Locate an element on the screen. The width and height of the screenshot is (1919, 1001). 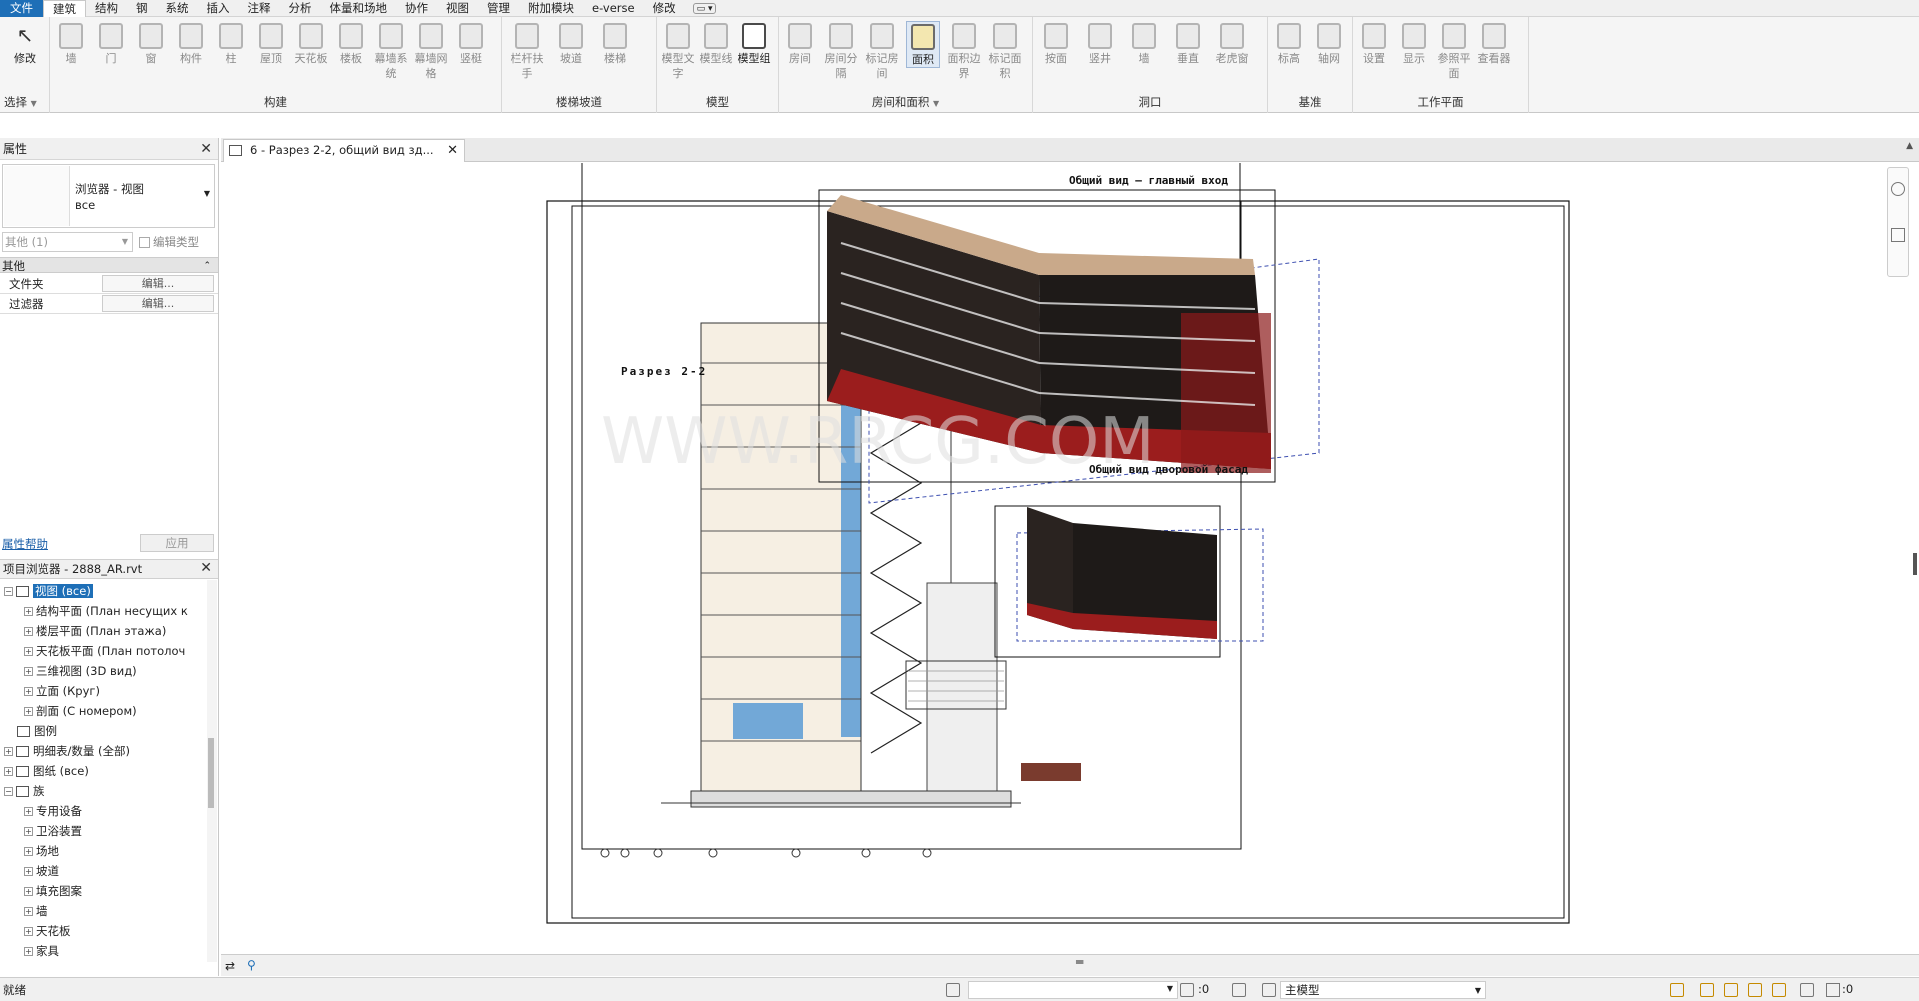
ribbon-button: 查看器 is located at coordinates (1494, 43).